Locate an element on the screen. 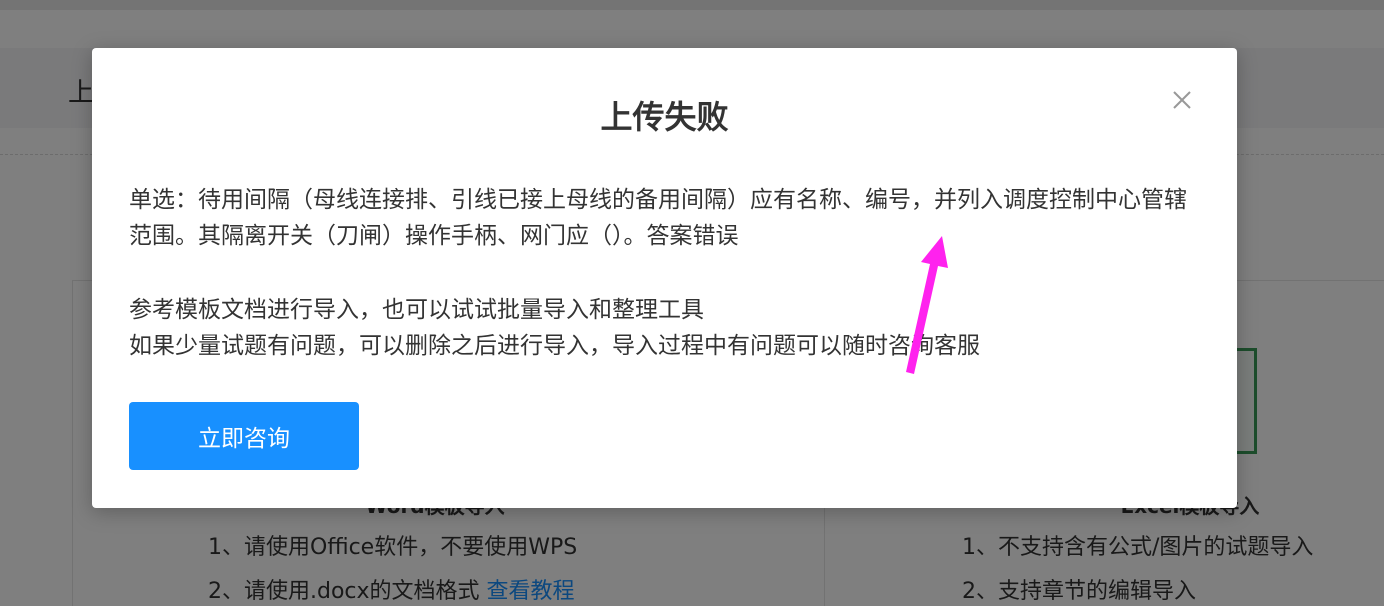 This screenshot has width=1384, height=606. close-icon is located at coordinates (1182, 100).